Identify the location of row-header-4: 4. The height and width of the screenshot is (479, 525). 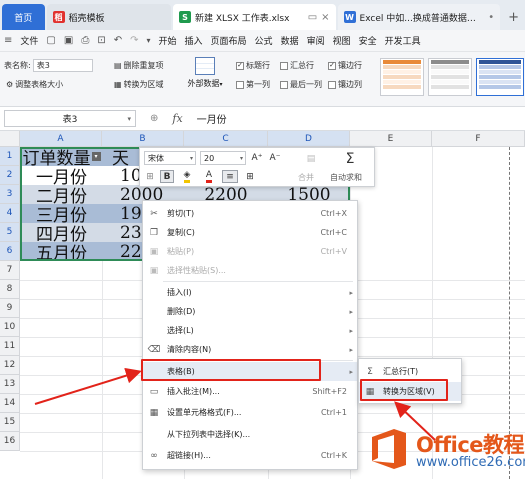
(10, 213).